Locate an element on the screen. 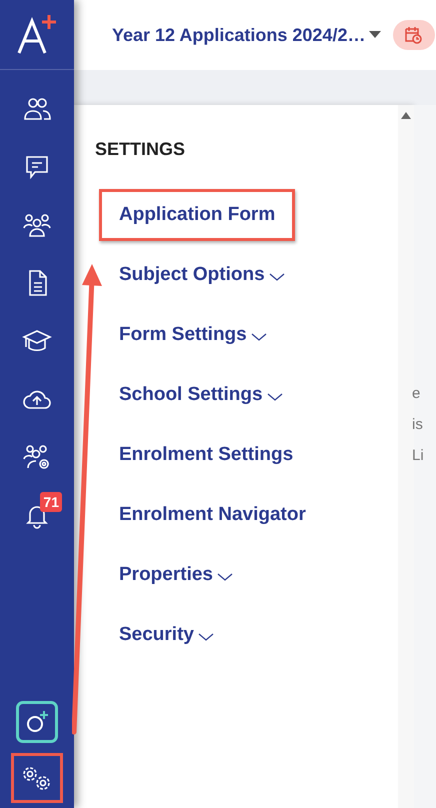 This screenshot has height=808, width=436. scrollbar is located at coordinates (406, 456).